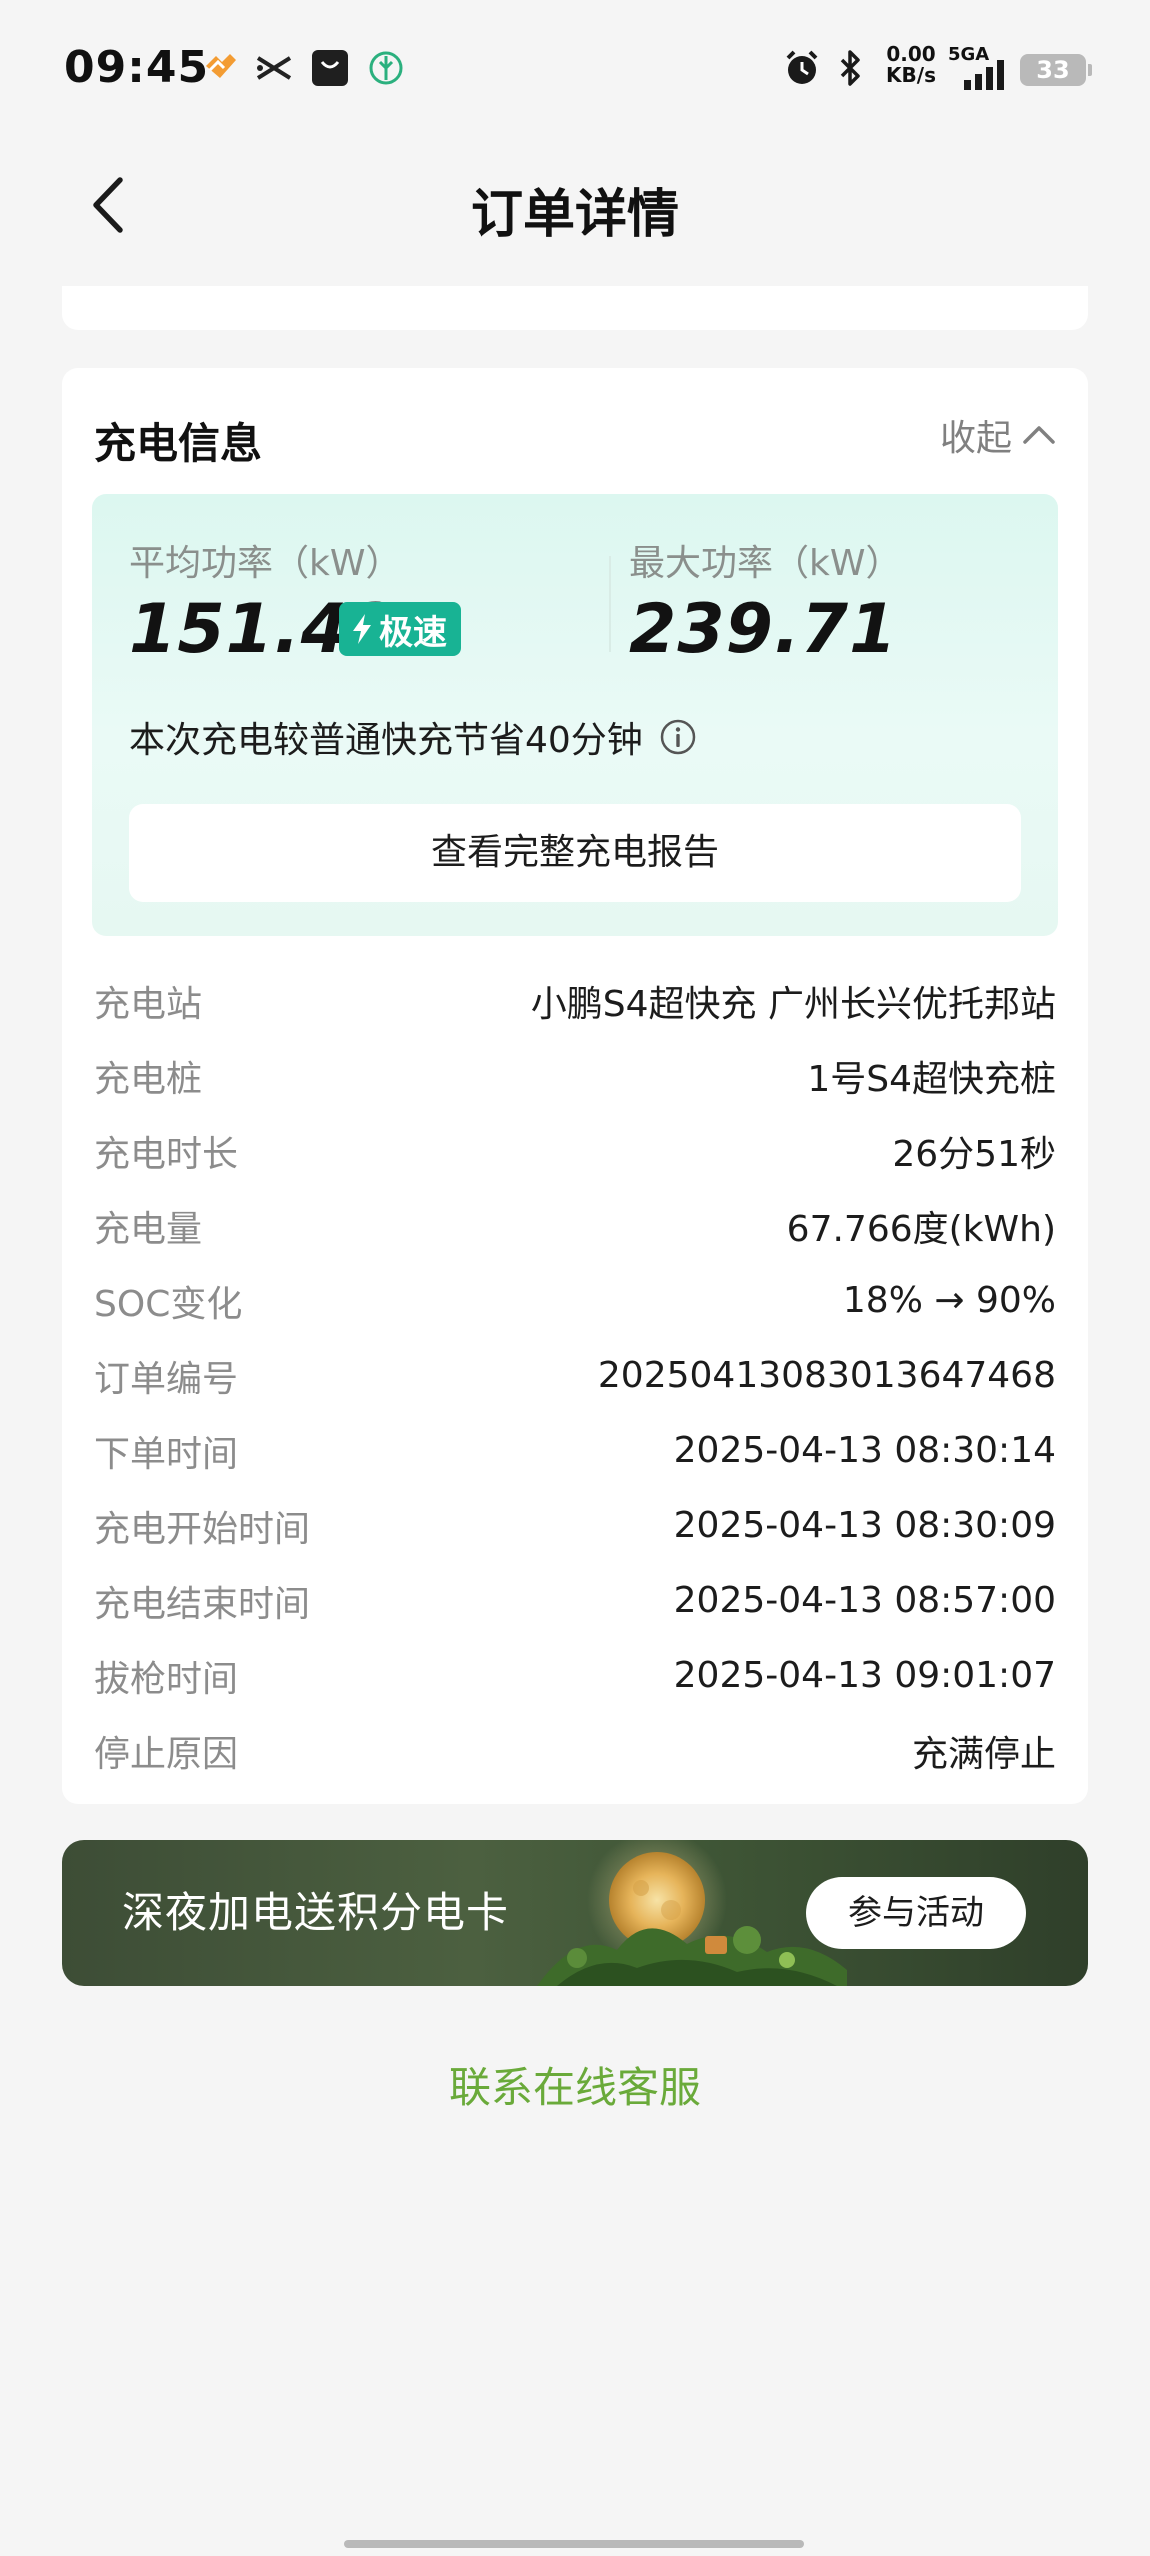 Image resolution: width=1150 pixels, height=2556 pixels. I want to click on time-saving-note: 本次充电较普通快充节省40分钟, so click(413, 737).